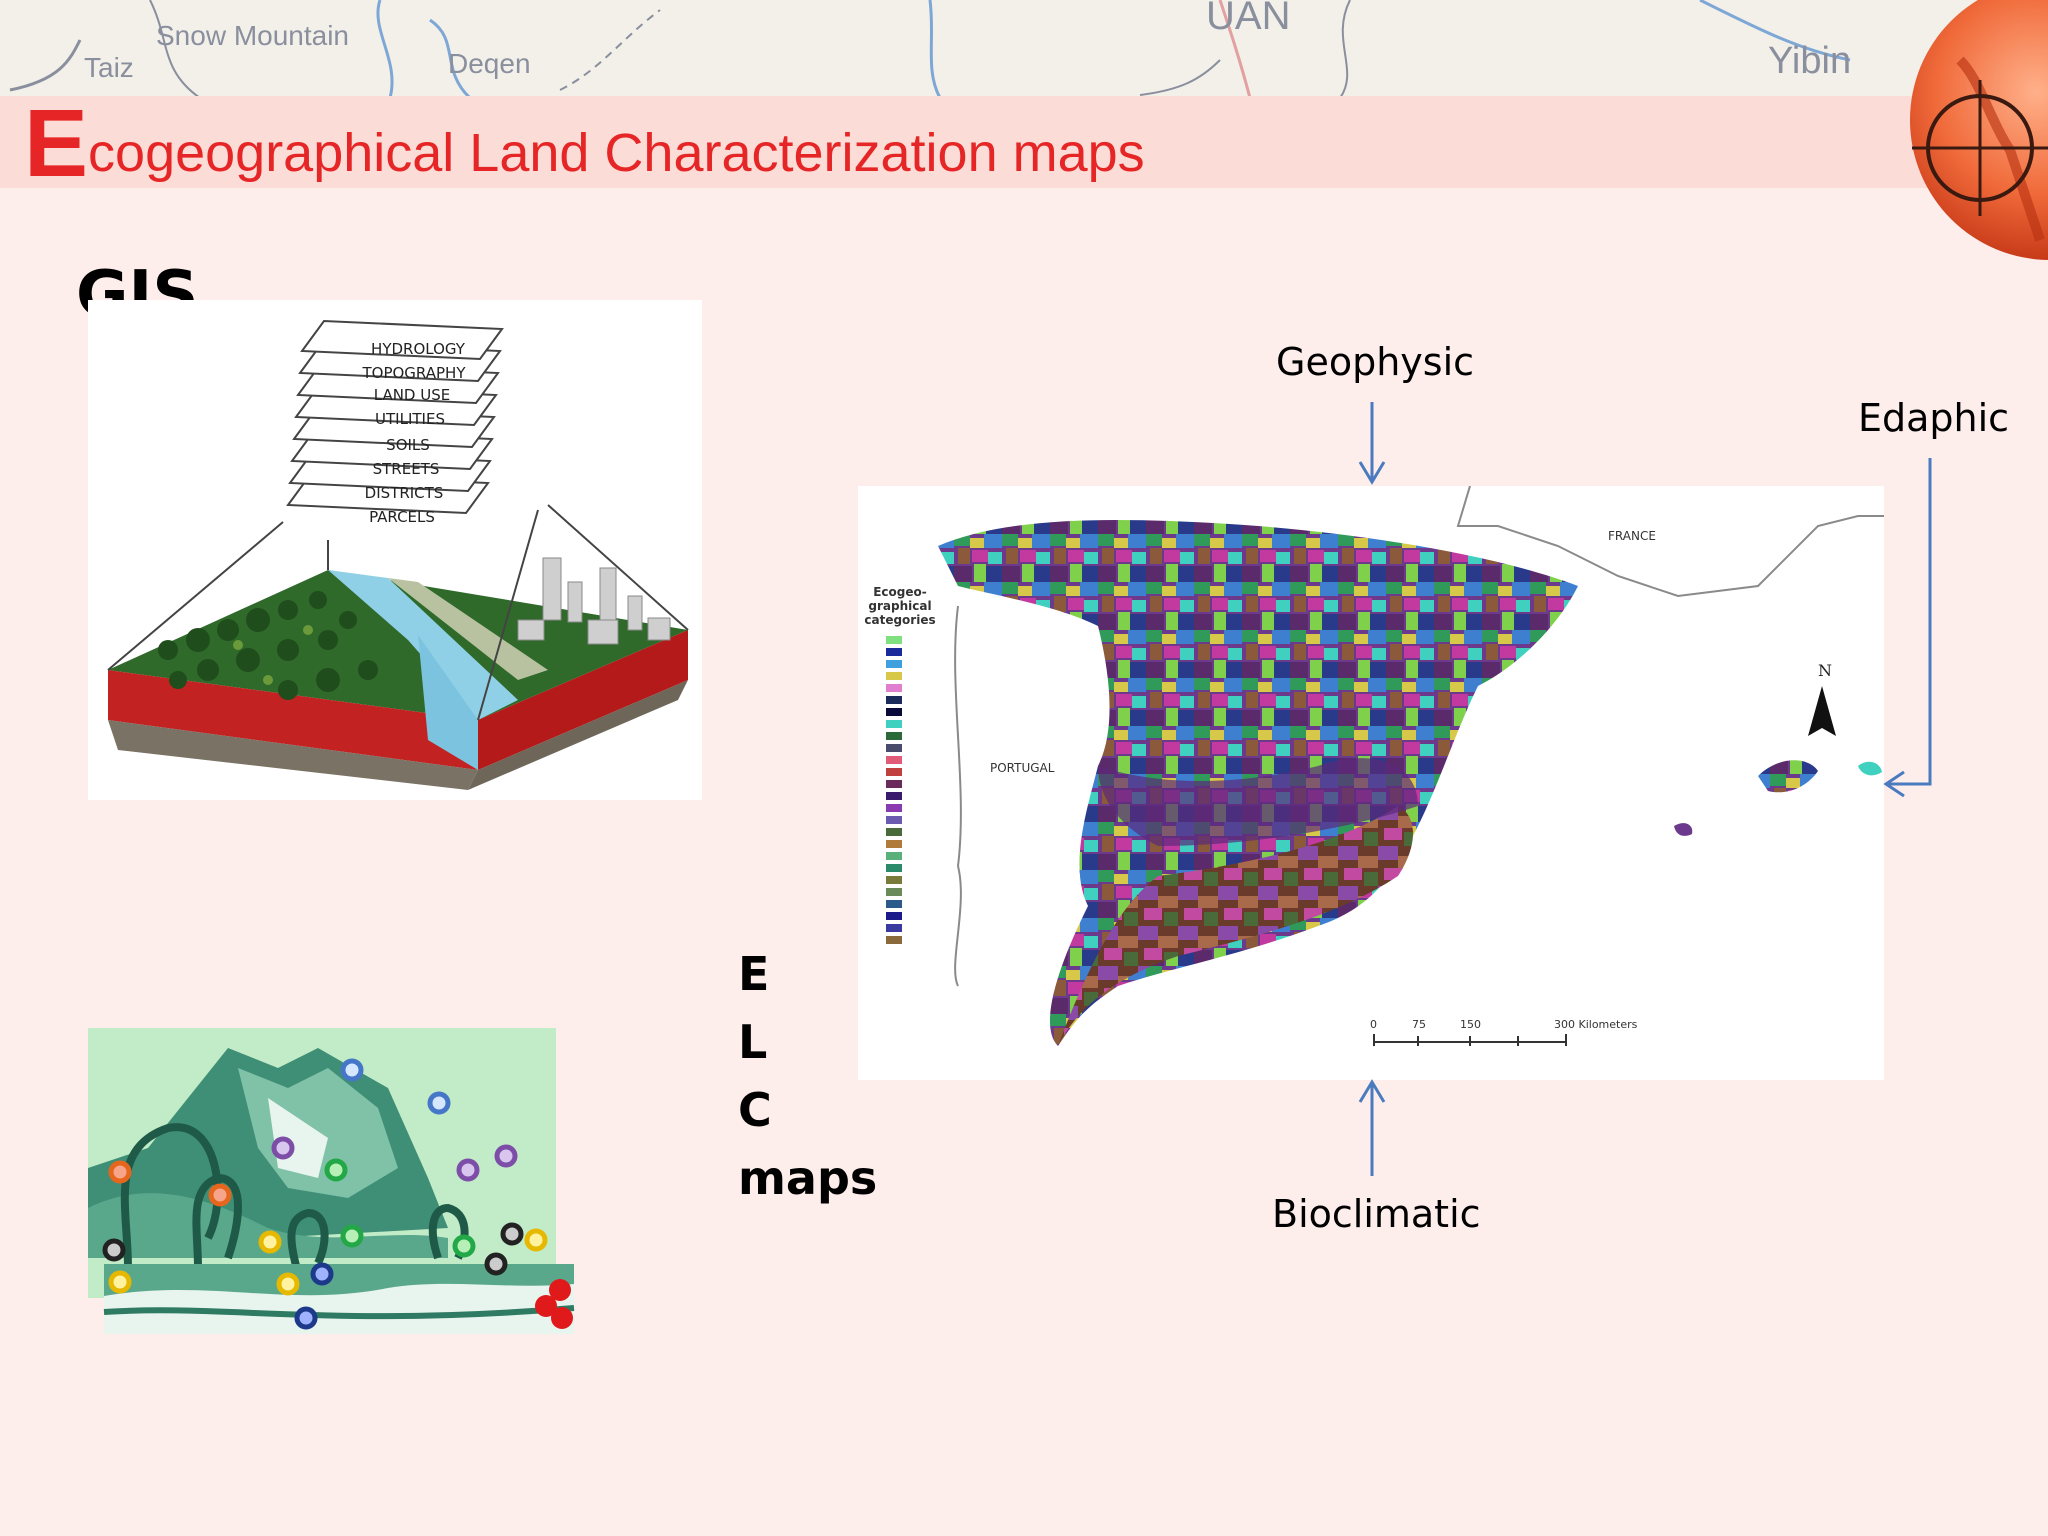 This screenshot has width=2048, height=1536. What do you see at coordinates (1645, 789) in the screenshot?
I see `annotation-arrows` at bounding box center [1645, 789].